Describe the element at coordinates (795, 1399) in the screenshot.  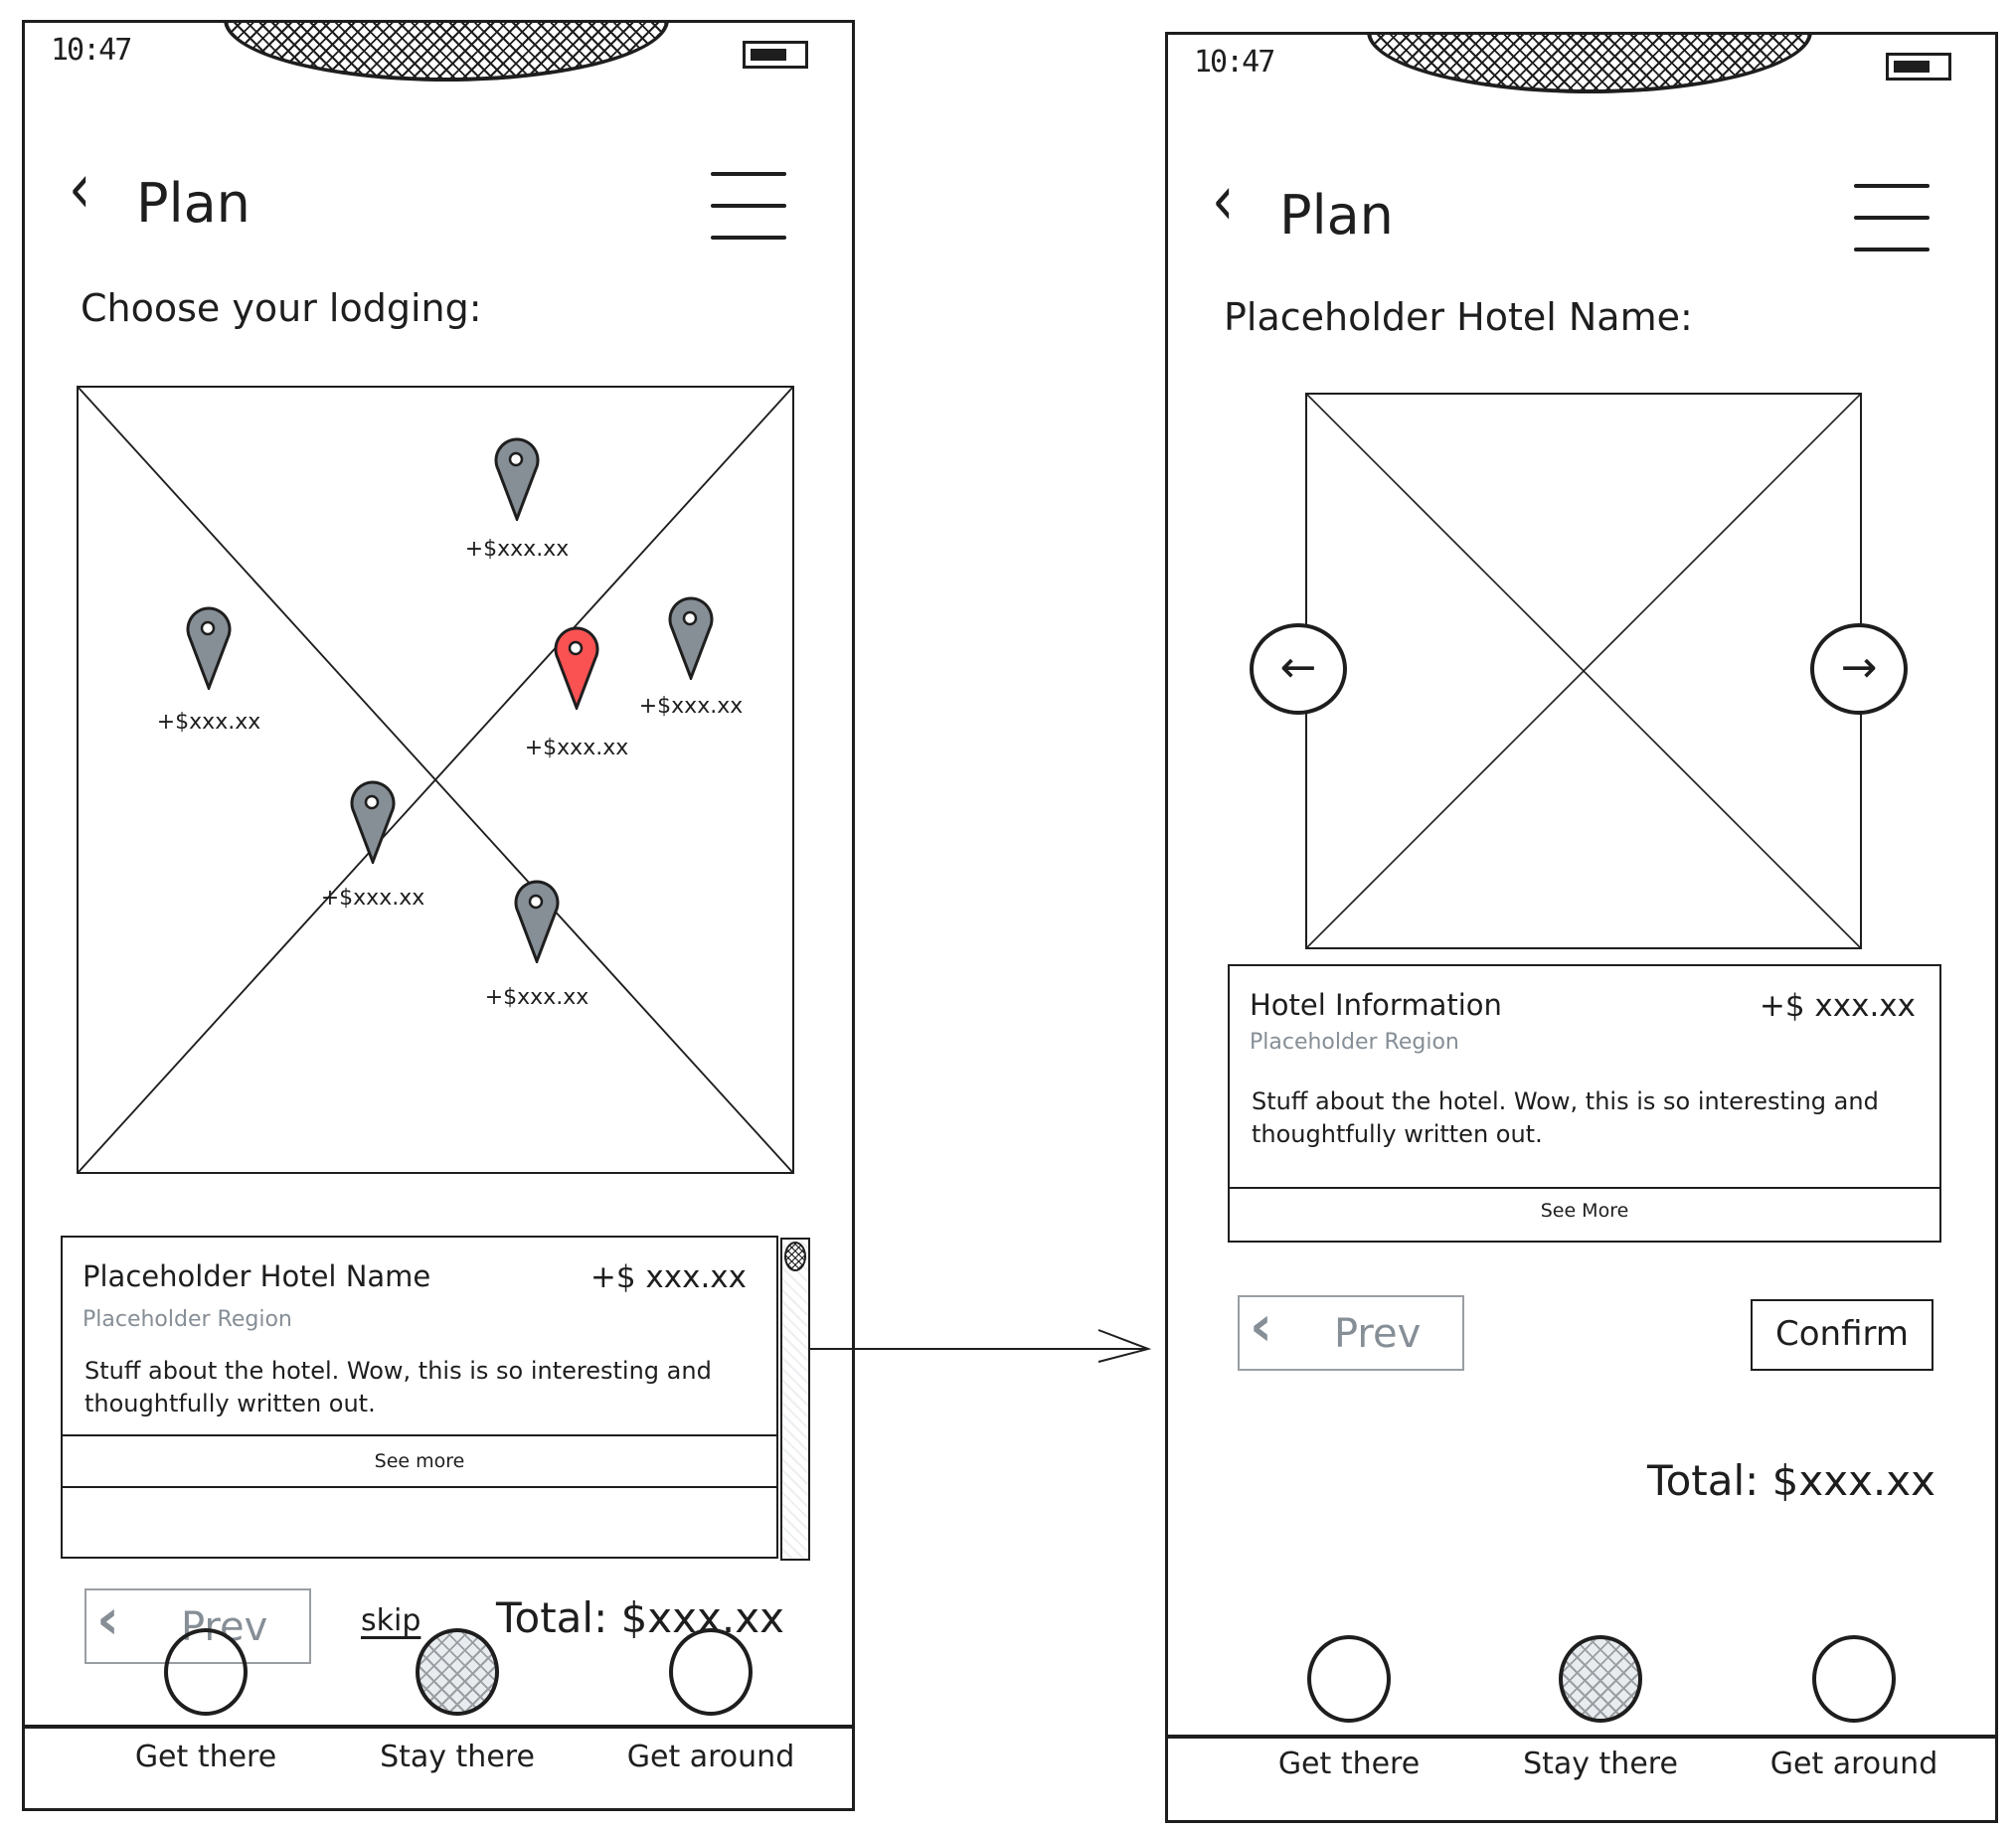
I see `card-scrollbar` at that location.